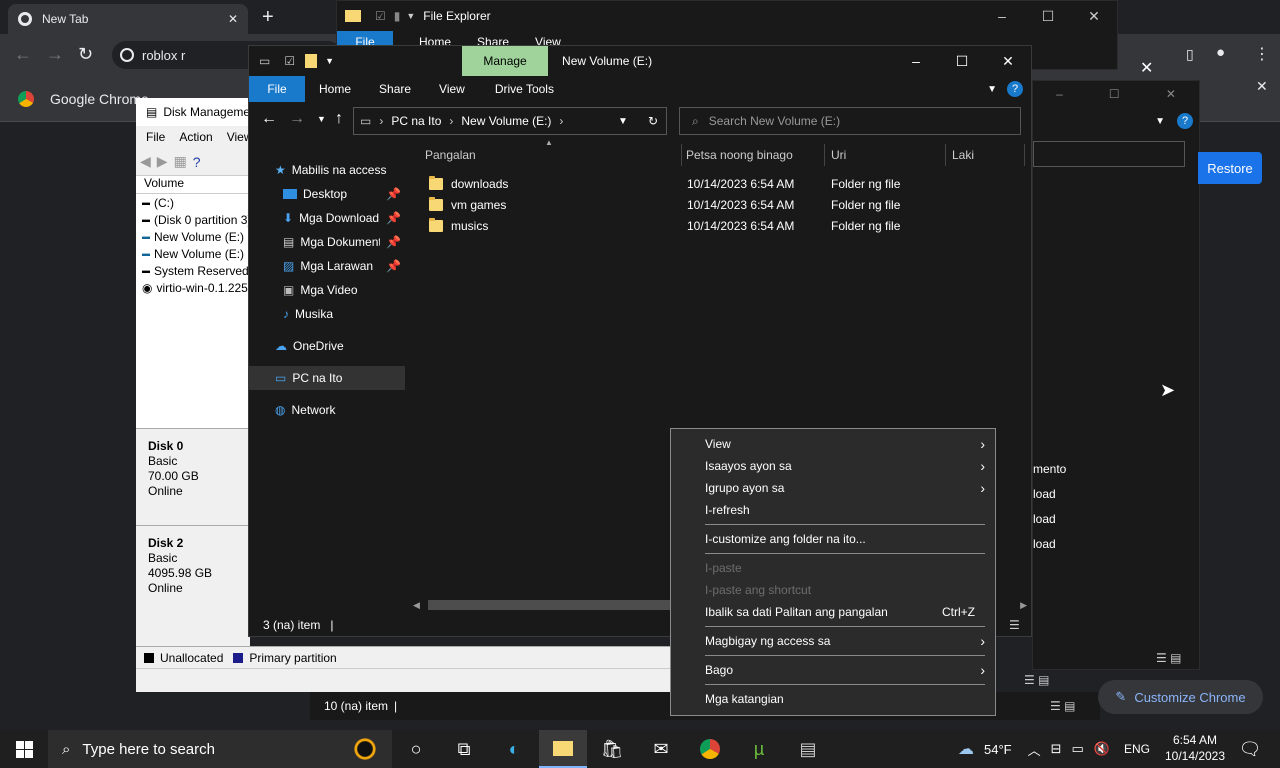 This screenshot has width=1280, height=768. Describe the element at coordinates (193, 477) in the screenshot. I see `disk-0-block: Disk 0 Basic 70.00 GB Online` at that location.